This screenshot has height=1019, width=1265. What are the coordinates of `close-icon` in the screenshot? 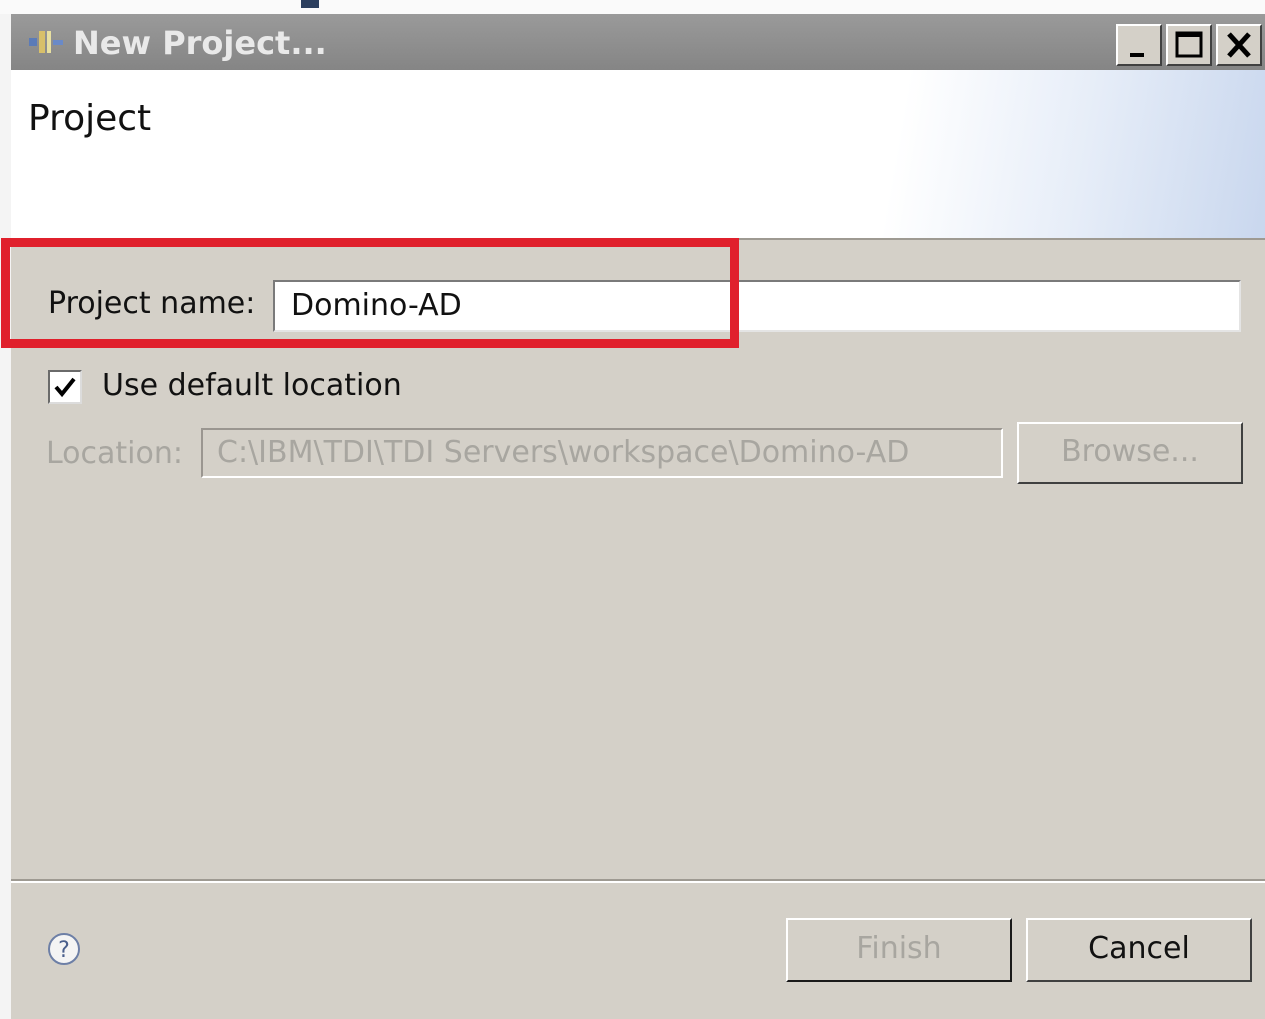 It's located at (1239, 45).